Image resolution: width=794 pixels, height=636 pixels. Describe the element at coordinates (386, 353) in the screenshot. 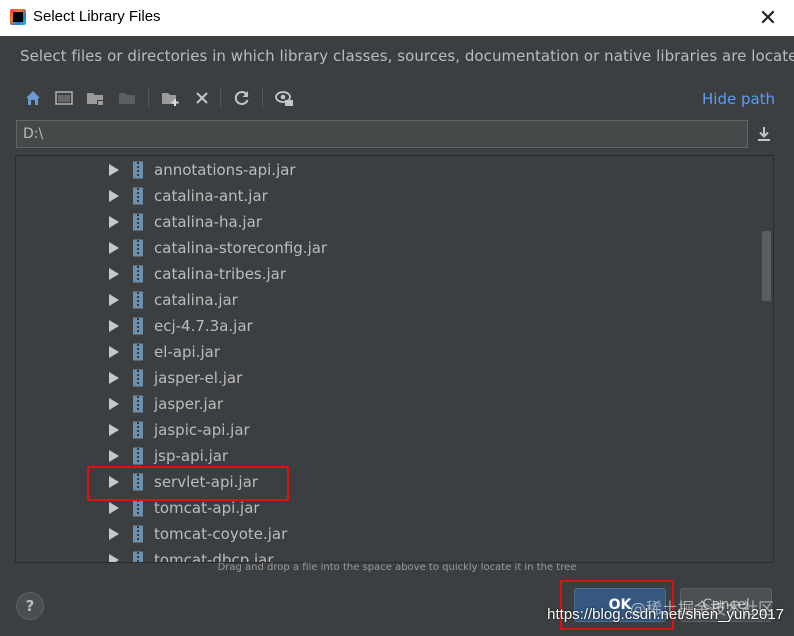

I see `tree-item: el-api.jar` at that location.